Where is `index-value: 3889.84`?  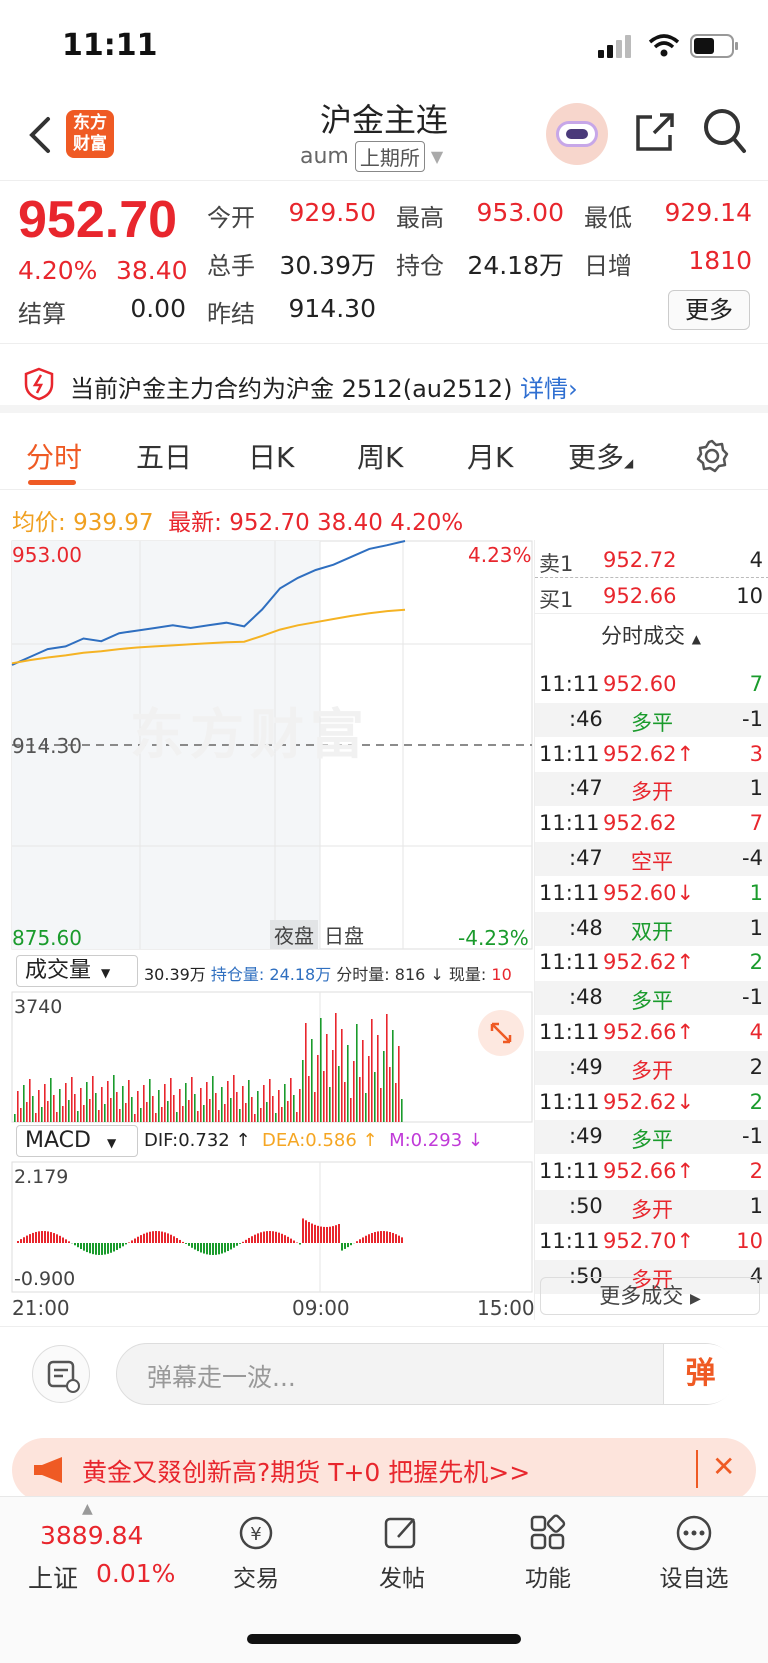
index-value: 3889.84 is located at coordinates (91, 1535).